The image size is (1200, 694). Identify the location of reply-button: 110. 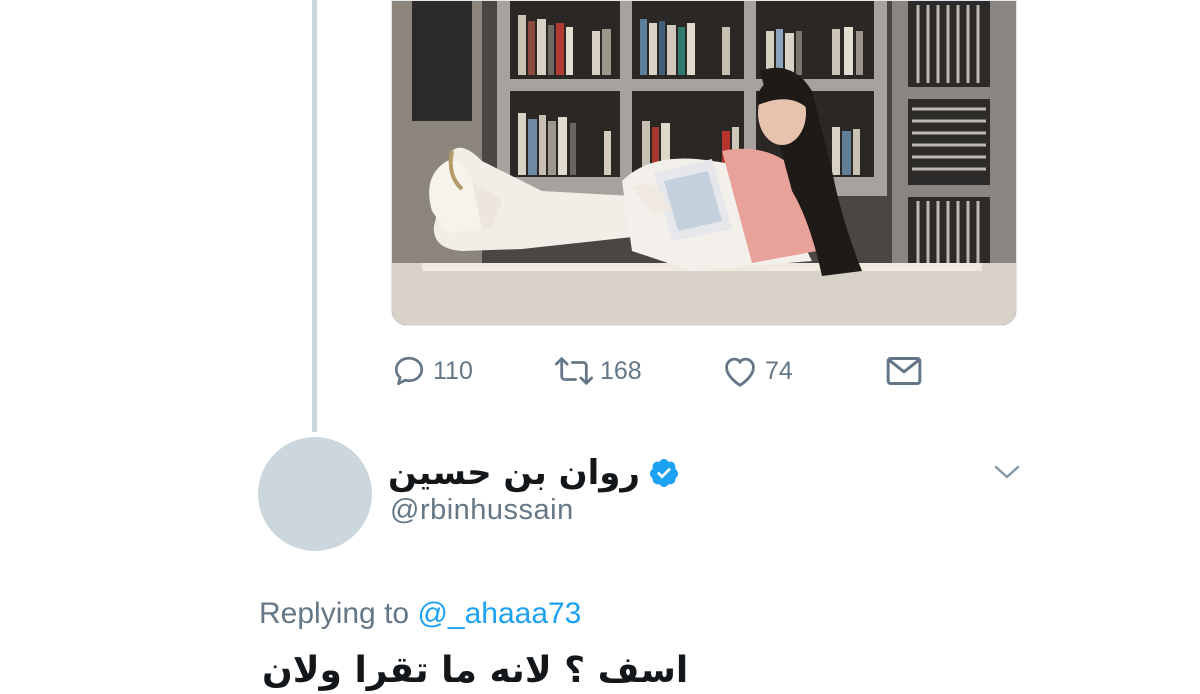
(432, 371).